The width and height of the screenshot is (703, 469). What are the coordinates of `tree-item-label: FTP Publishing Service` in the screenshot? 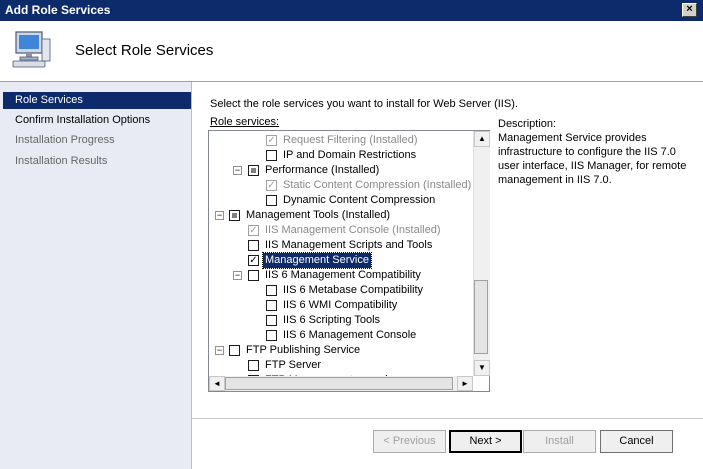 It's located at (303, 350).